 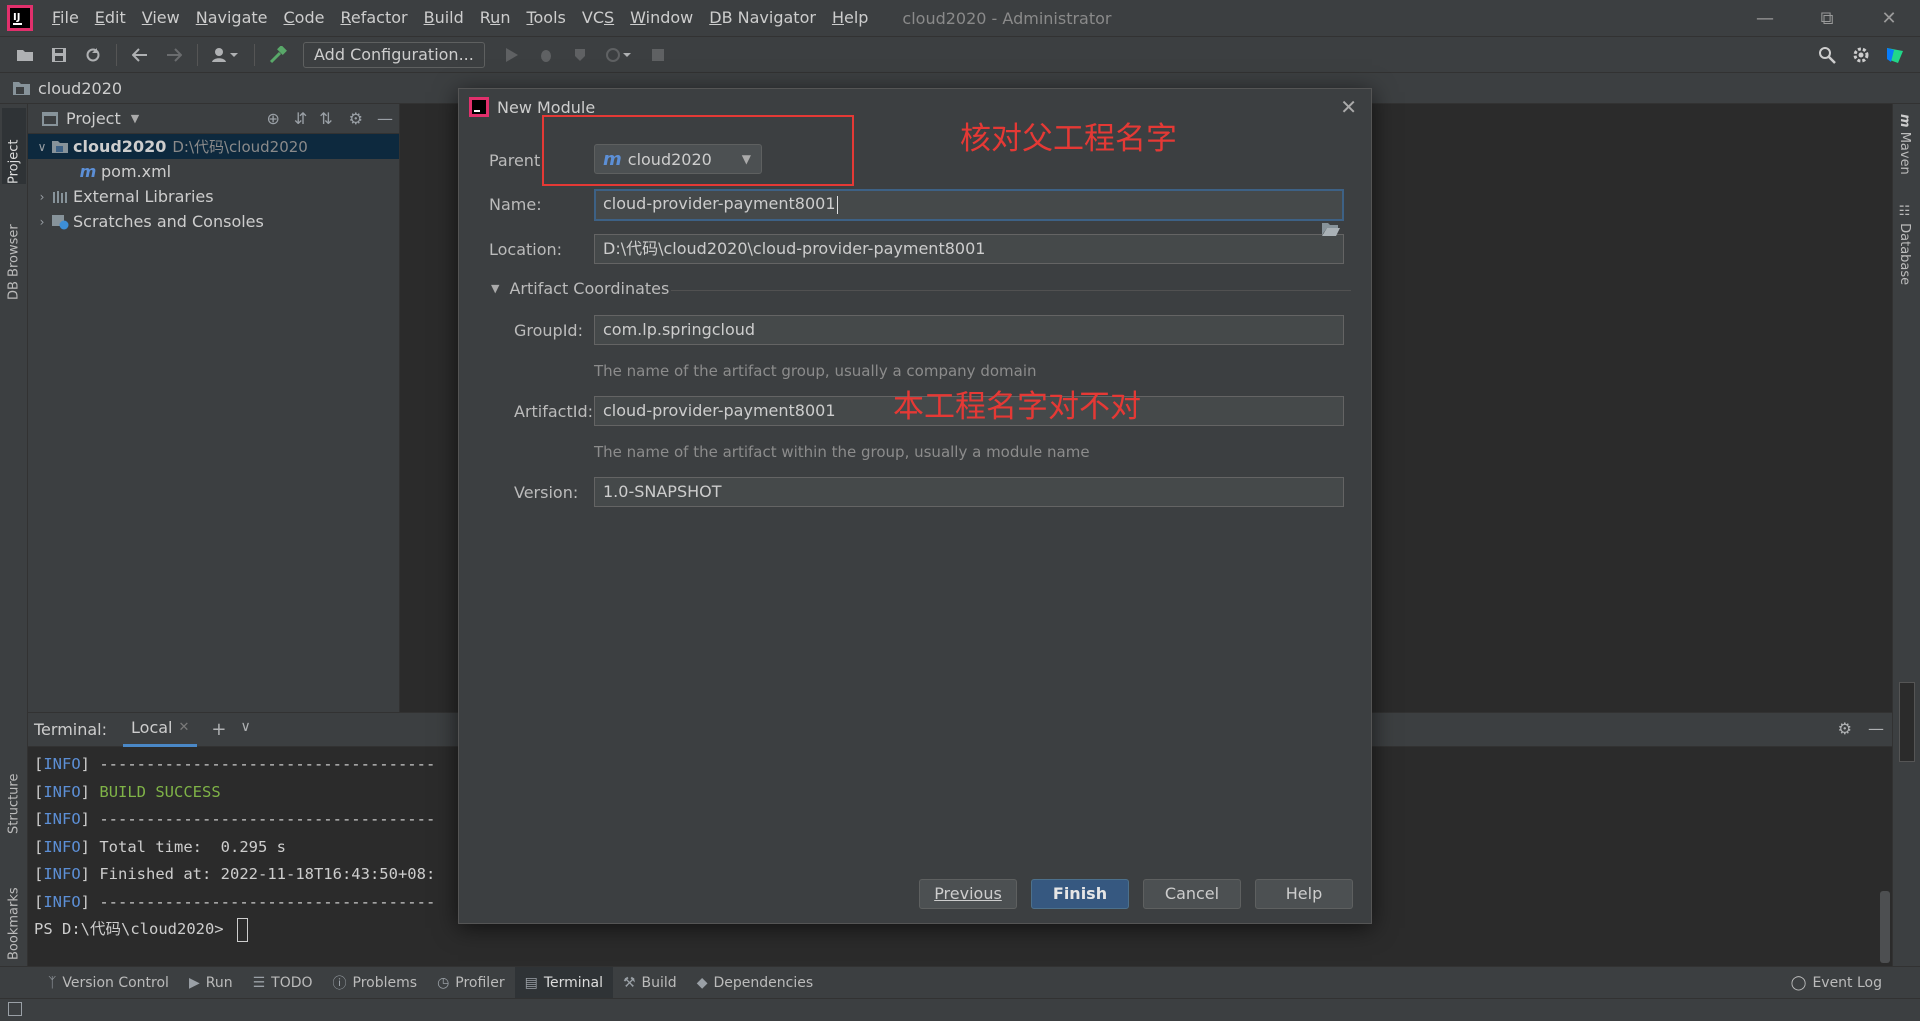 What do you see at coordinates (213, 171) in the screenshot?
I see `tree-item-pom: m pom.xml` at bounding box center [213, 171].